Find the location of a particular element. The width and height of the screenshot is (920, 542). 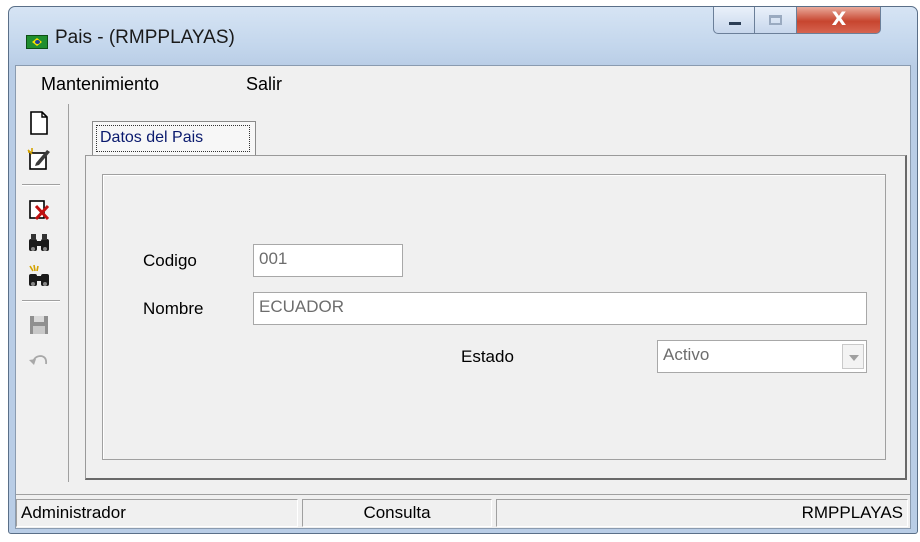

estado-select: Activo is located at coordinates (762, 356).